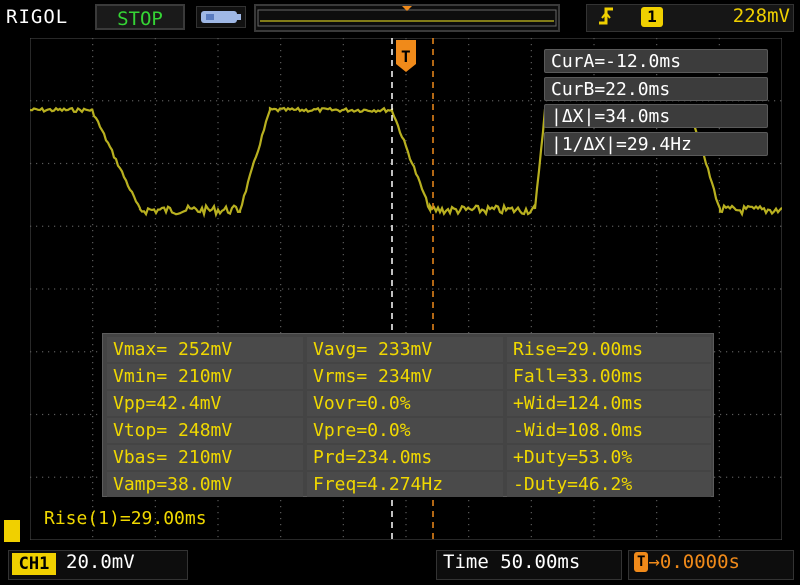 The width and height of the screenshot is (800, 585). Describe the element at coordinates (205, 484) in the screenshot. I see `measurement-cell: Vamp=38.0mV` at that location.